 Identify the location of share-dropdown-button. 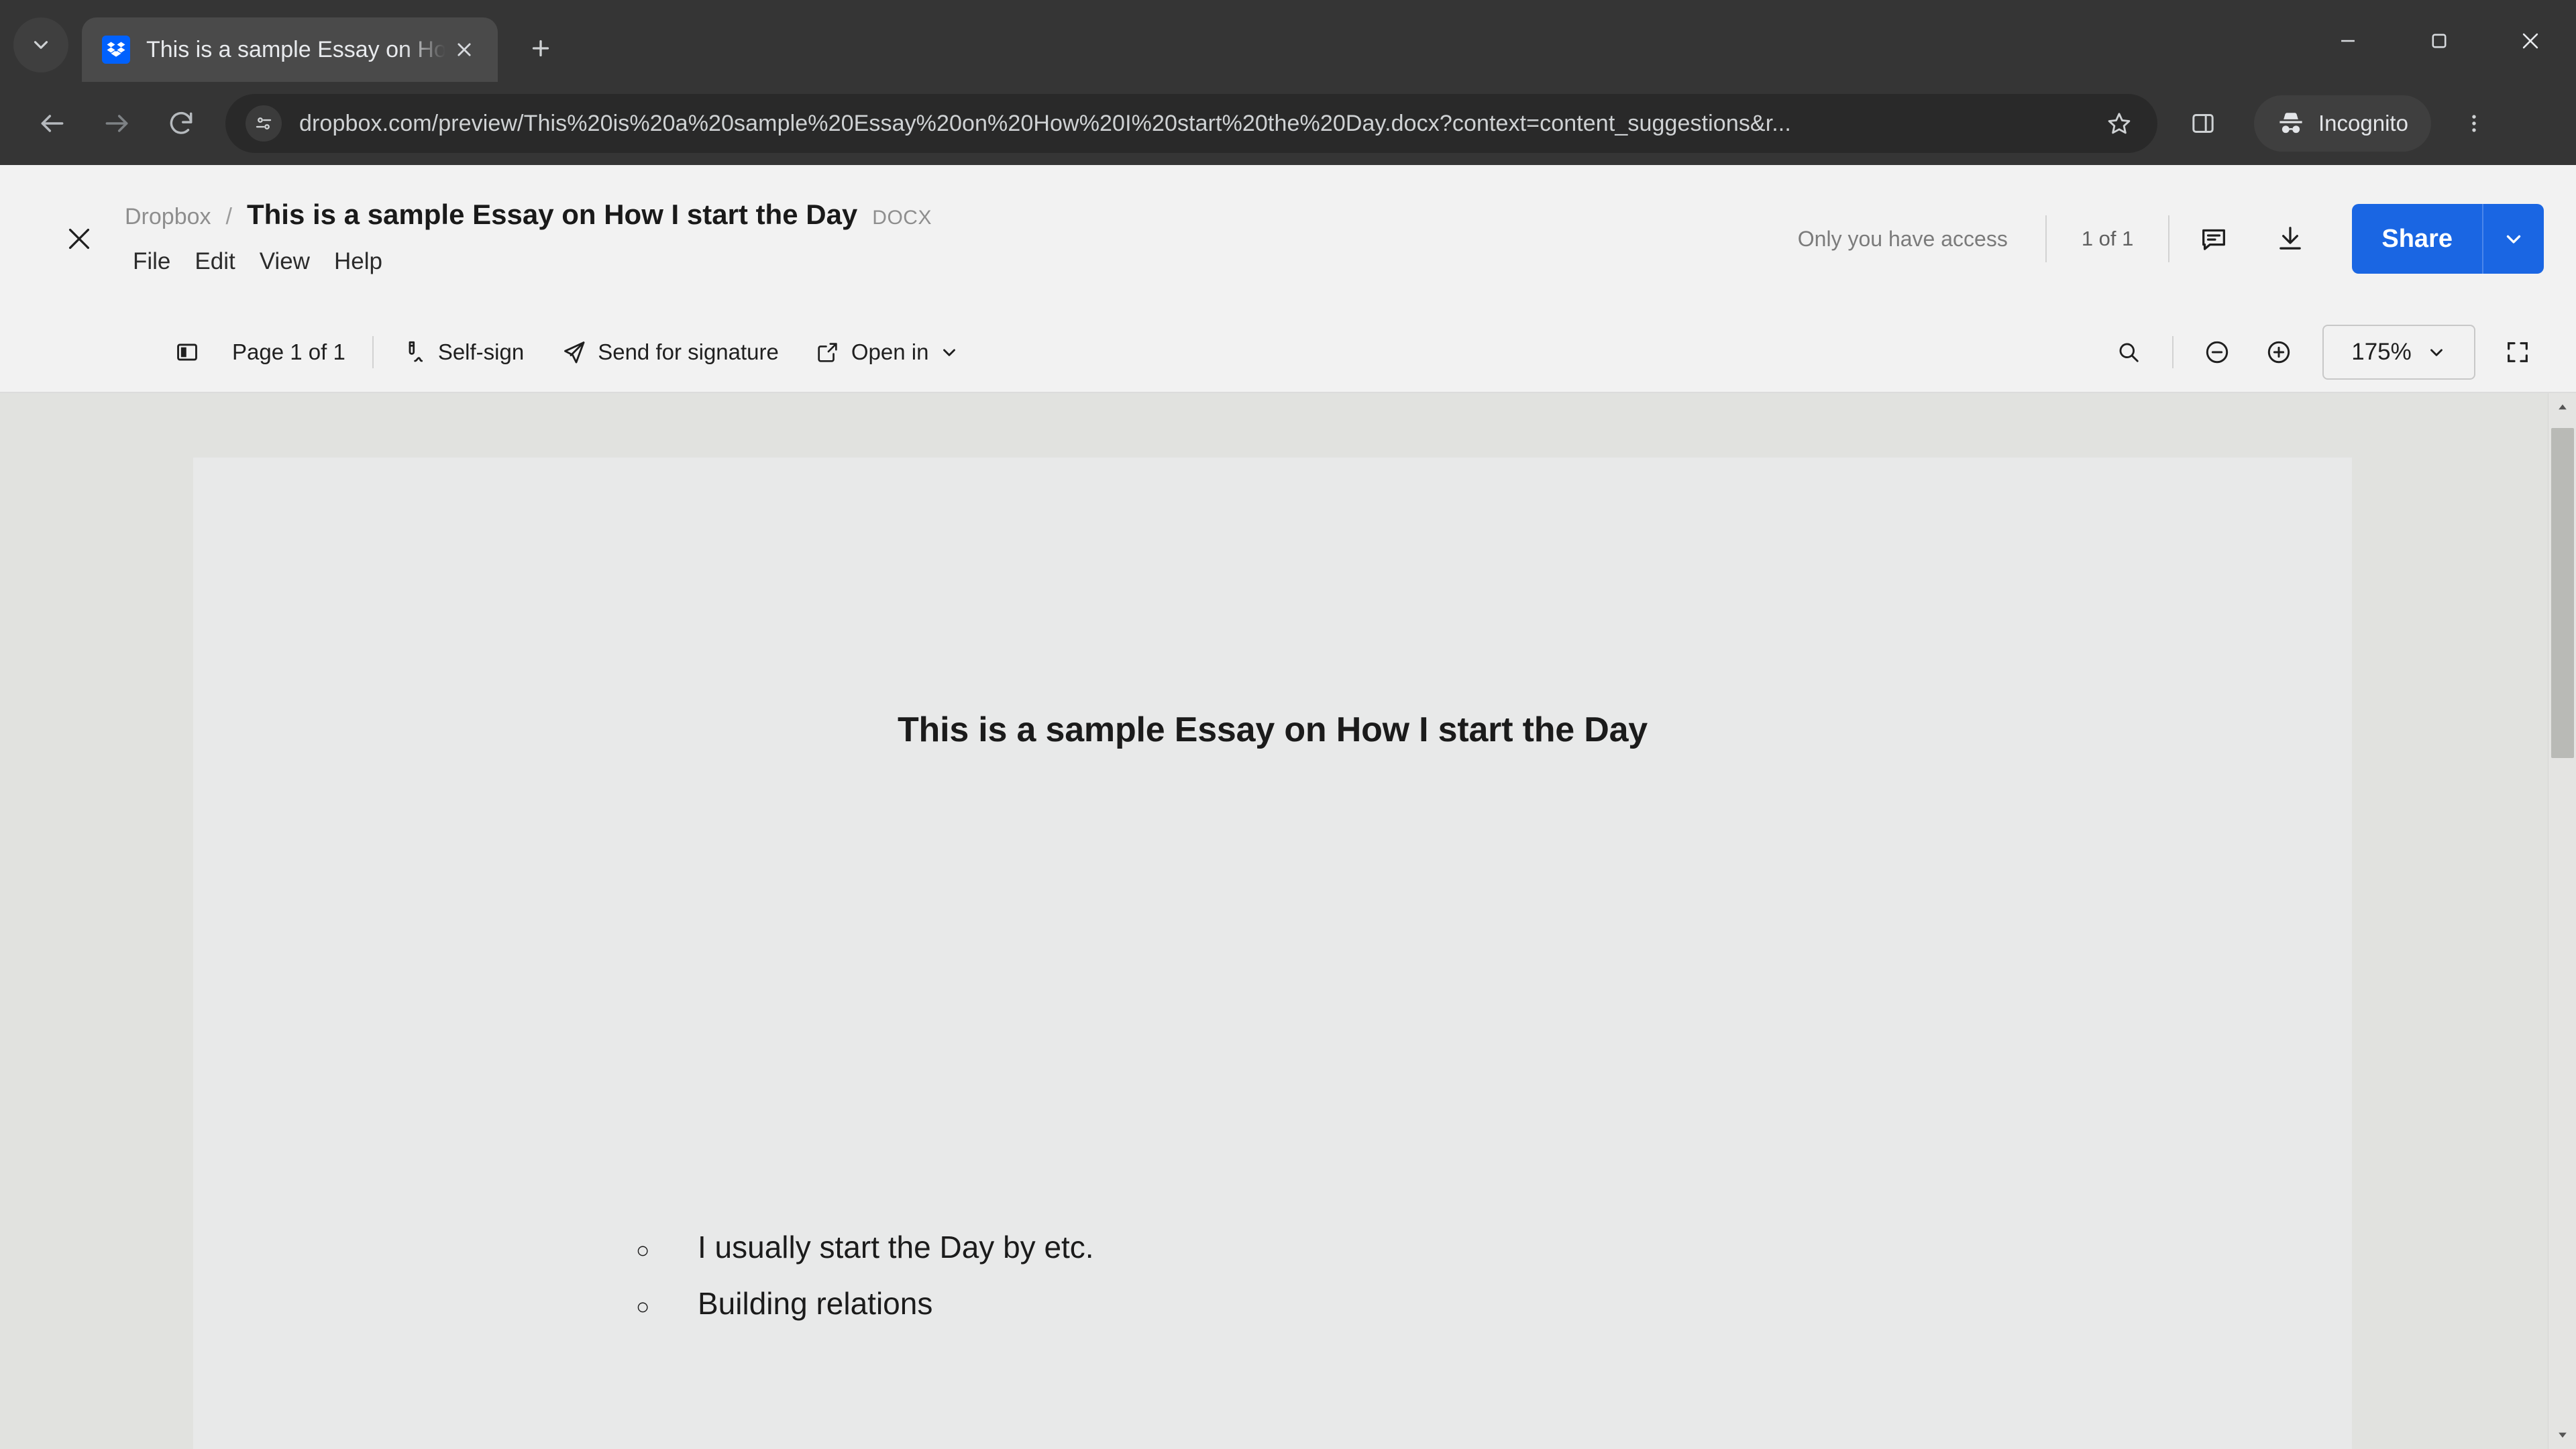
(2513, 239).